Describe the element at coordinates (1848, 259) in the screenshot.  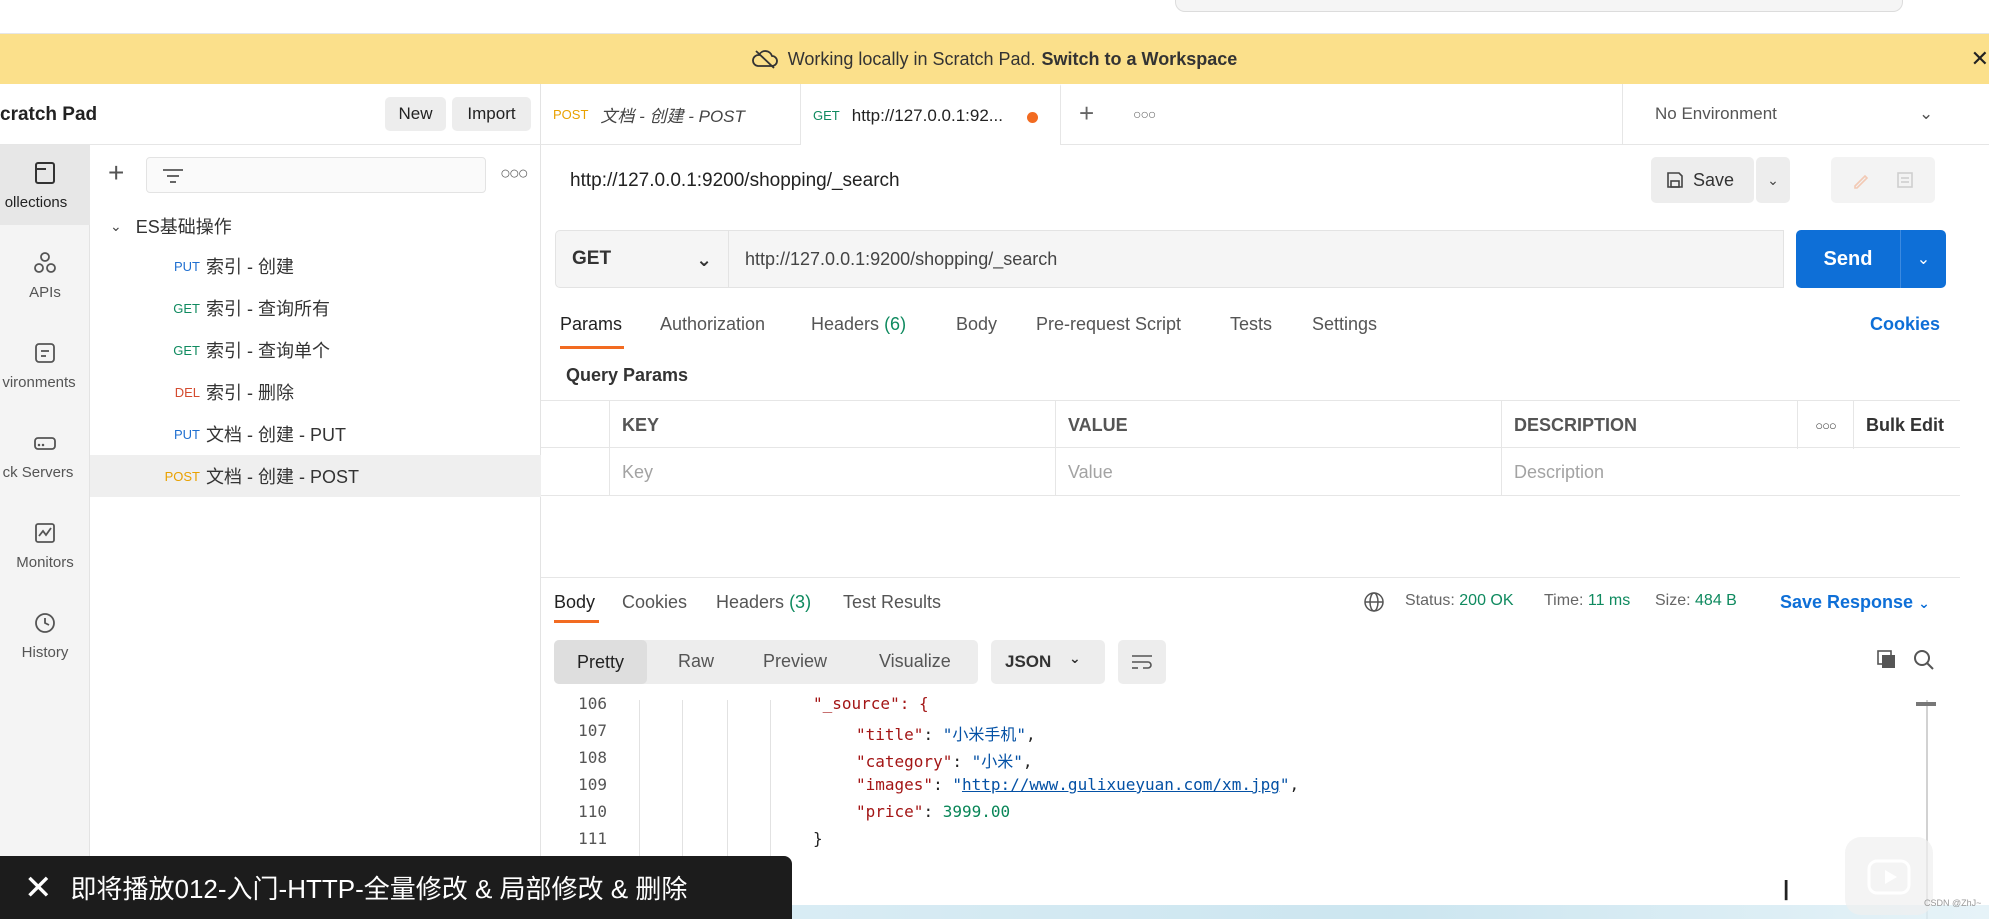
I see `send-button: Send` at that location.